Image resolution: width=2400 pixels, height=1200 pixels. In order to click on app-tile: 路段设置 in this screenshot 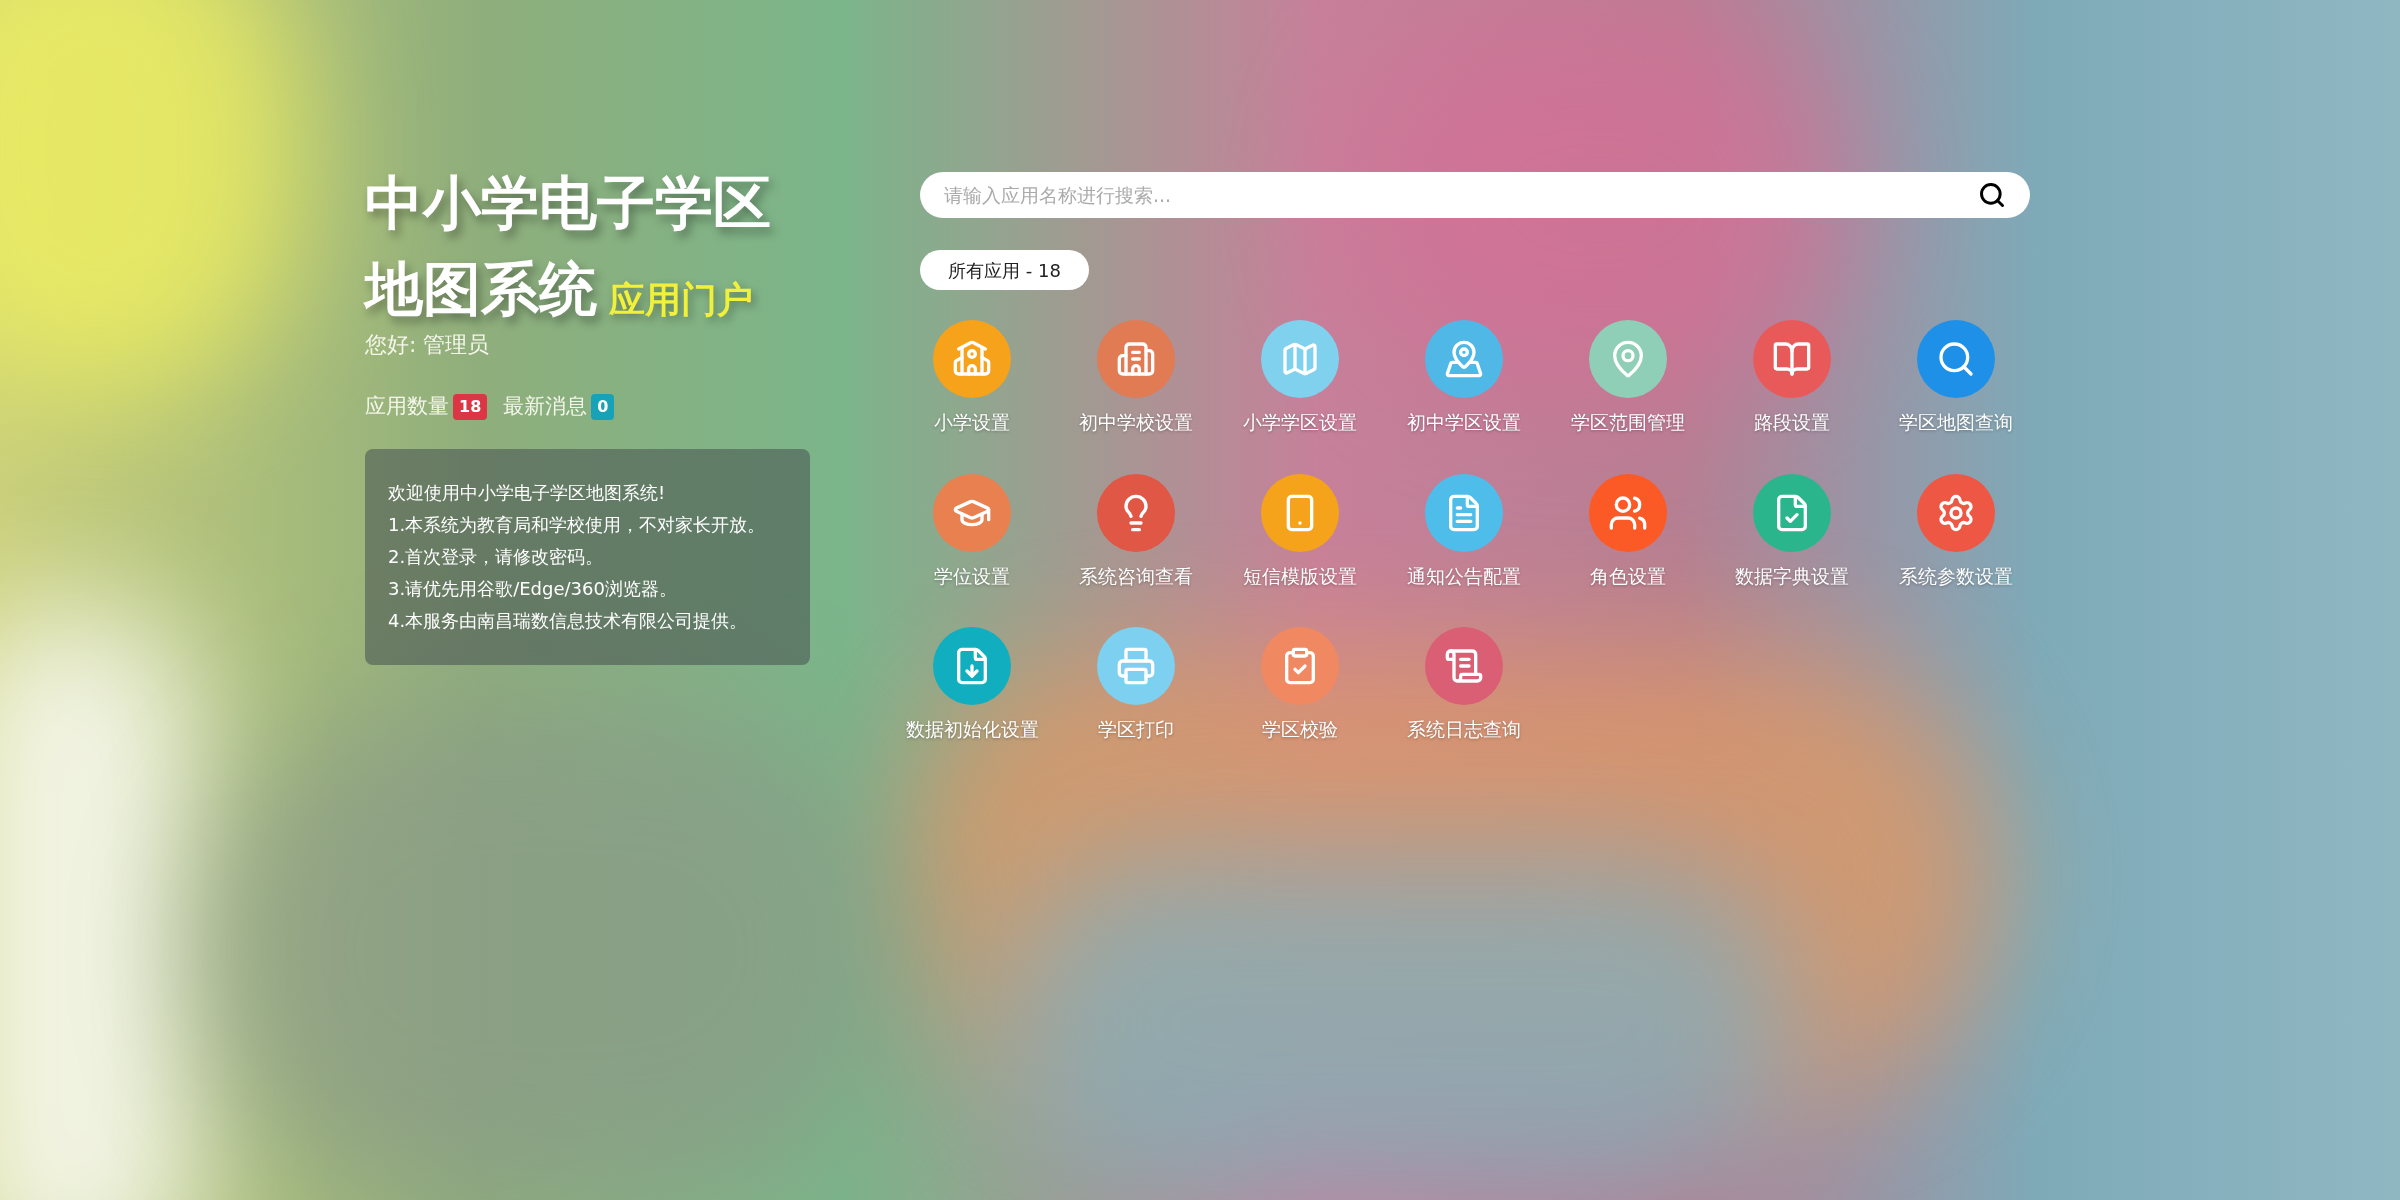, I will do `click(1792, 378)`.